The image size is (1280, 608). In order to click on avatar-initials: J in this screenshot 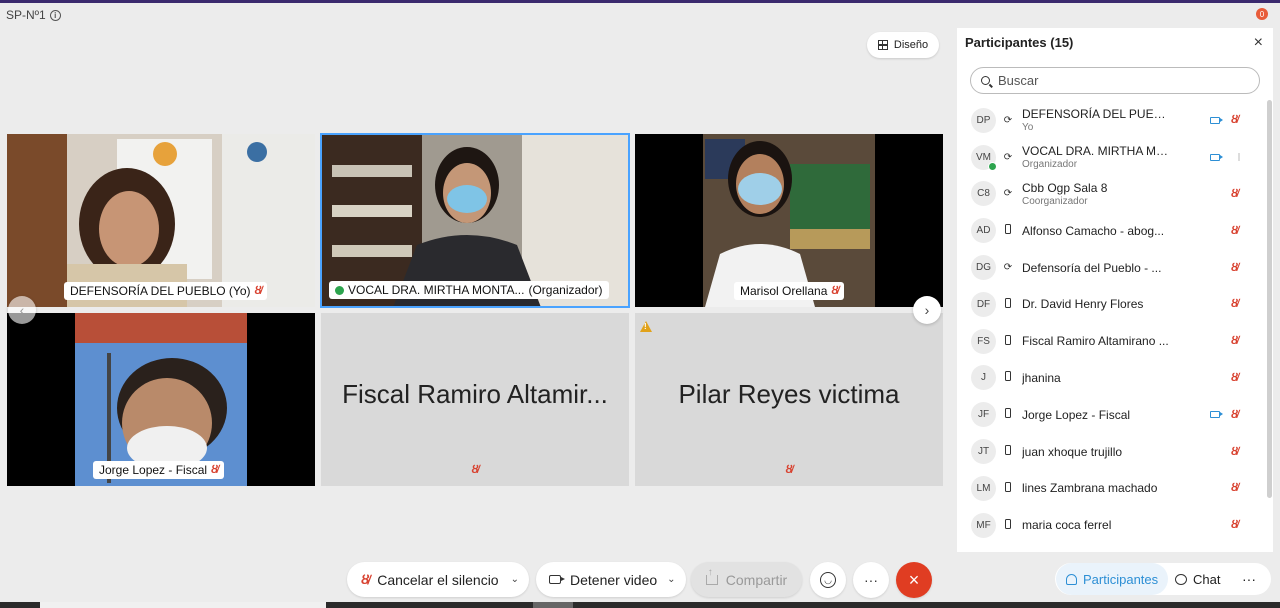, I will do `click(983, 378)`.